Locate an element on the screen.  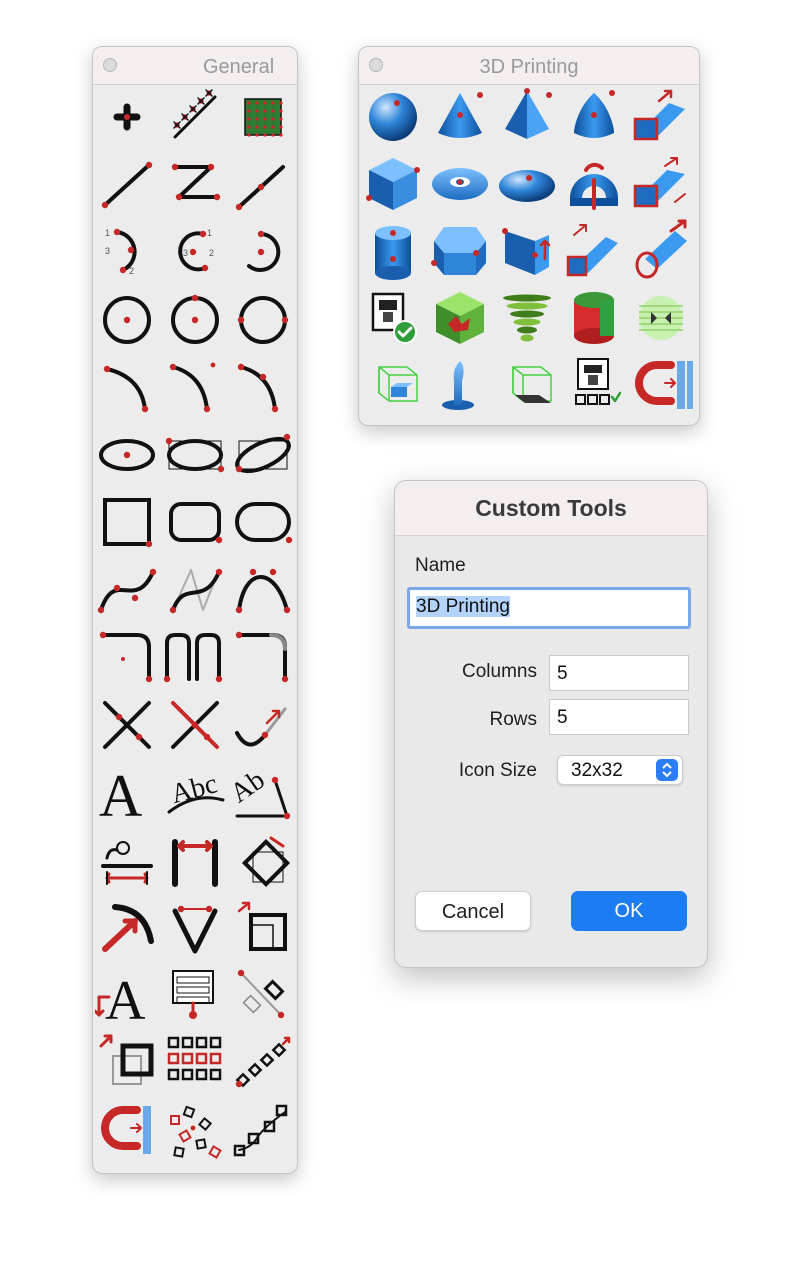
dimension-angle-icon is located at coordinates (195, 929).